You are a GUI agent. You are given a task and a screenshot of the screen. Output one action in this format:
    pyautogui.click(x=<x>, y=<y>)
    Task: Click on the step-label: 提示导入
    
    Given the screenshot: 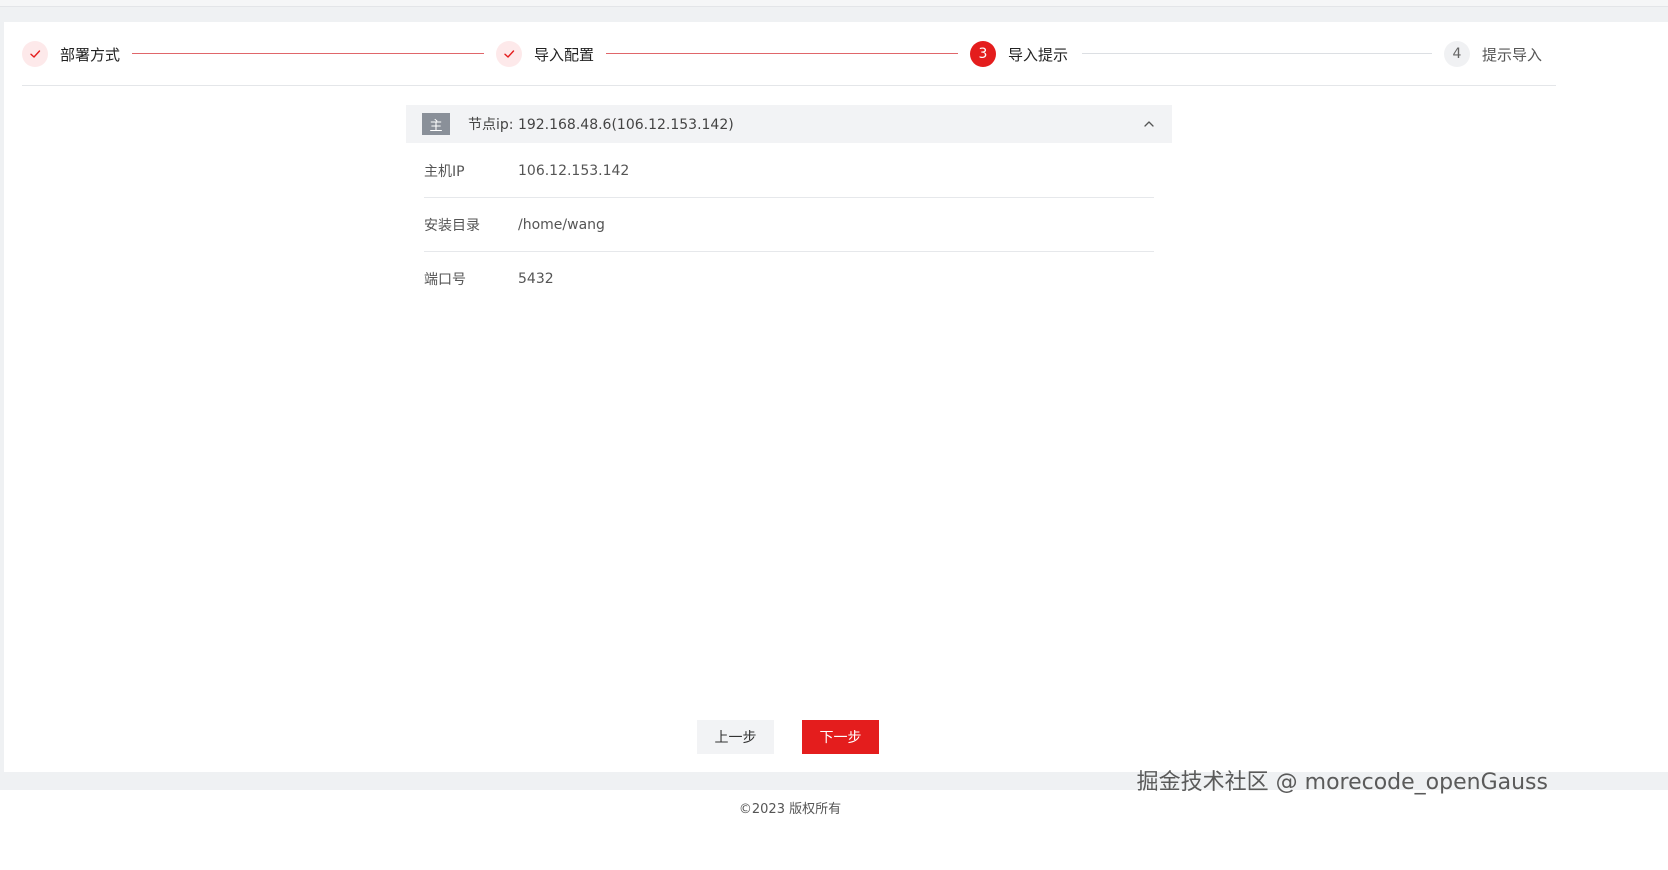 What is the action you would take?
    pyautogui.click(x=1512, y=54)
    